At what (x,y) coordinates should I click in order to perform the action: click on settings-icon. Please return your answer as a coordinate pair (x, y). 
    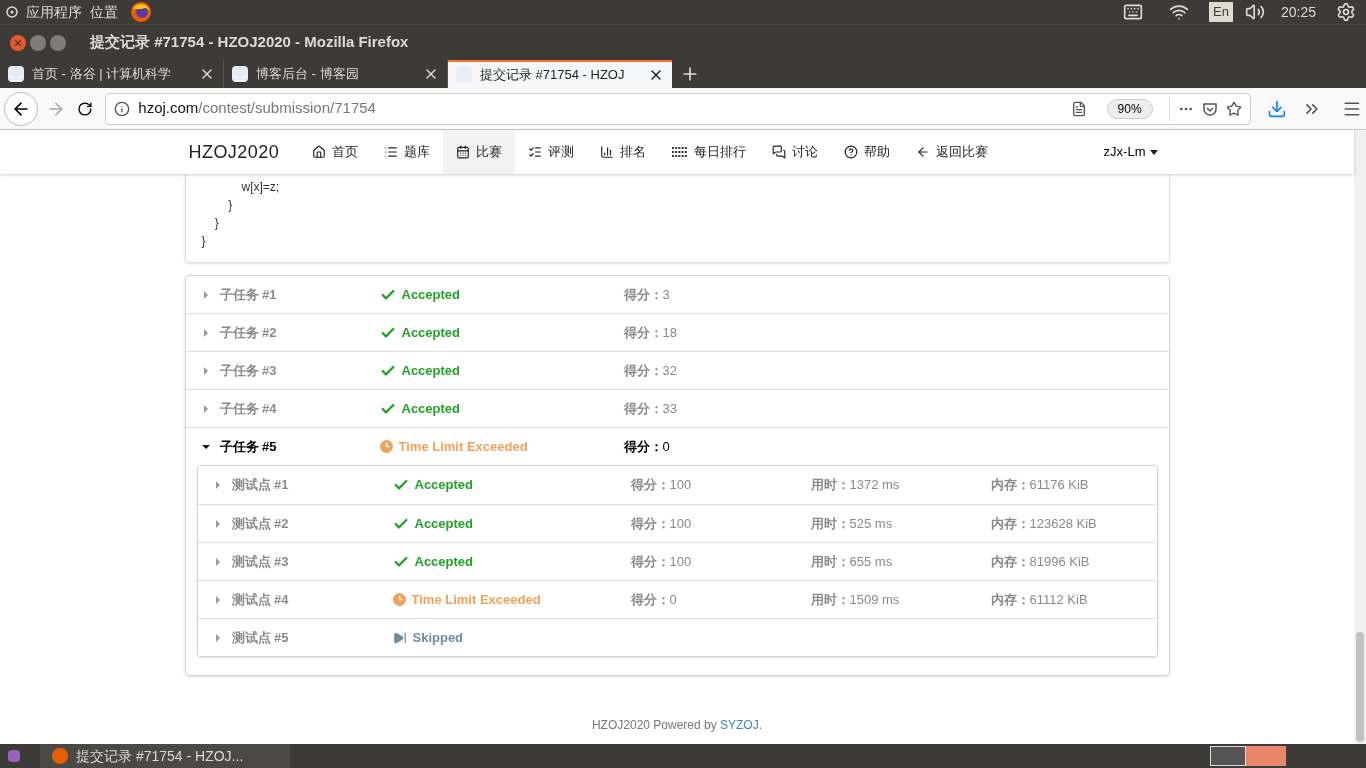
    Looking at the image, I should click on (1346, 12).